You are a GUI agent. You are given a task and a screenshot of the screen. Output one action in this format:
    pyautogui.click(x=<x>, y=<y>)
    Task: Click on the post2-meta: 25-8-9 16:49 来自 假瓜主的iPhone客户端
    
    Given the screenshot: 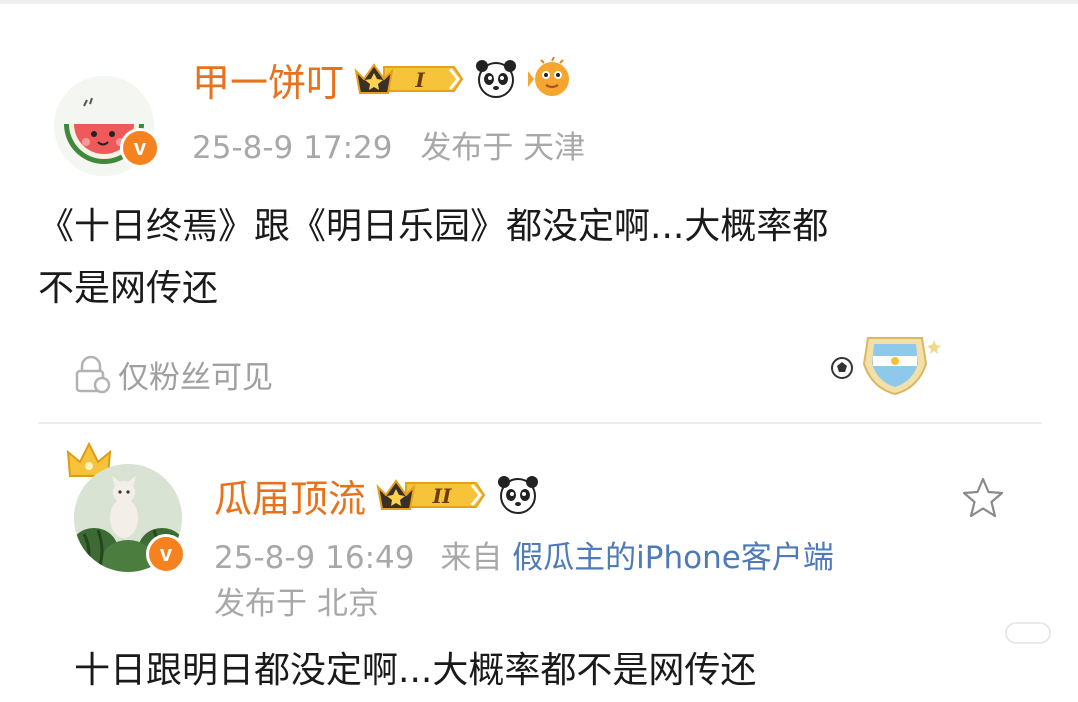 What is the action you would take?
    pyautogui.click(x=524, y=554)
    